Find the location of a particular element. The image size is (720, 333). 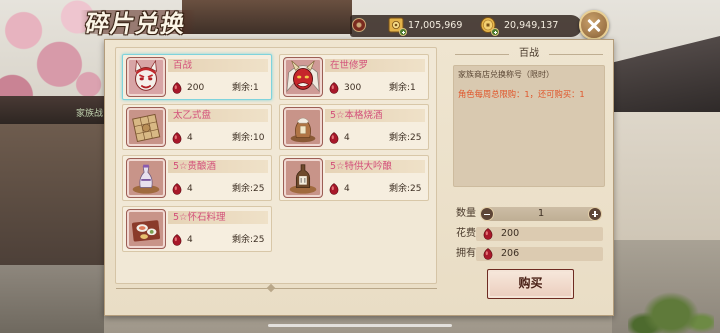

item-name: 太乙式盘 is located at coordinates (218, 115).